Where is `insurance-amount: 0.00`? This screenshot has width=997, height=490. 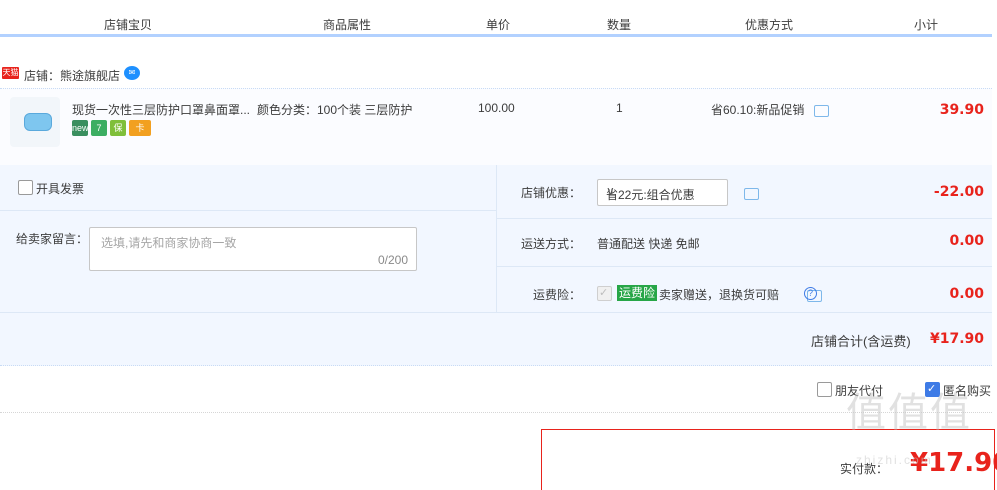
insurance-amount: 0.00 is located at coordinates (966, 294).